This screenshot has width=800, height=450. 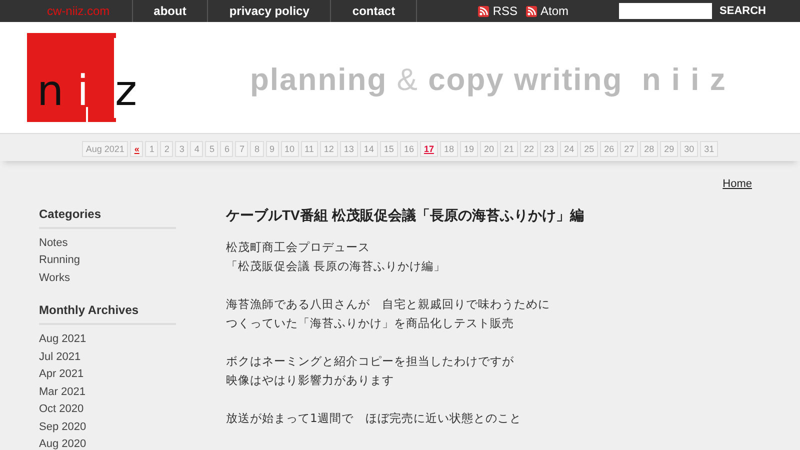 I want to click on calendar-day: 16, so click(x=409, y=149).